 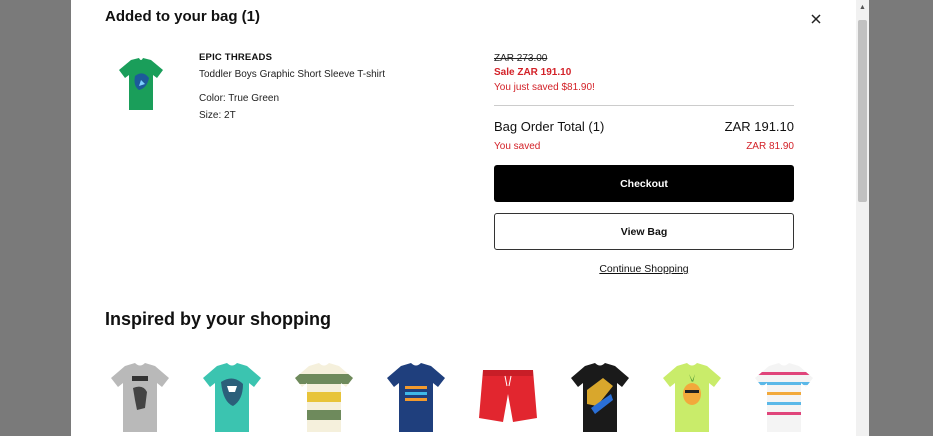 What do you see at coordinates (600, 398) in the screenshot?
I see `black-graphic-tshirt-image` at bounding box center [600, 398].